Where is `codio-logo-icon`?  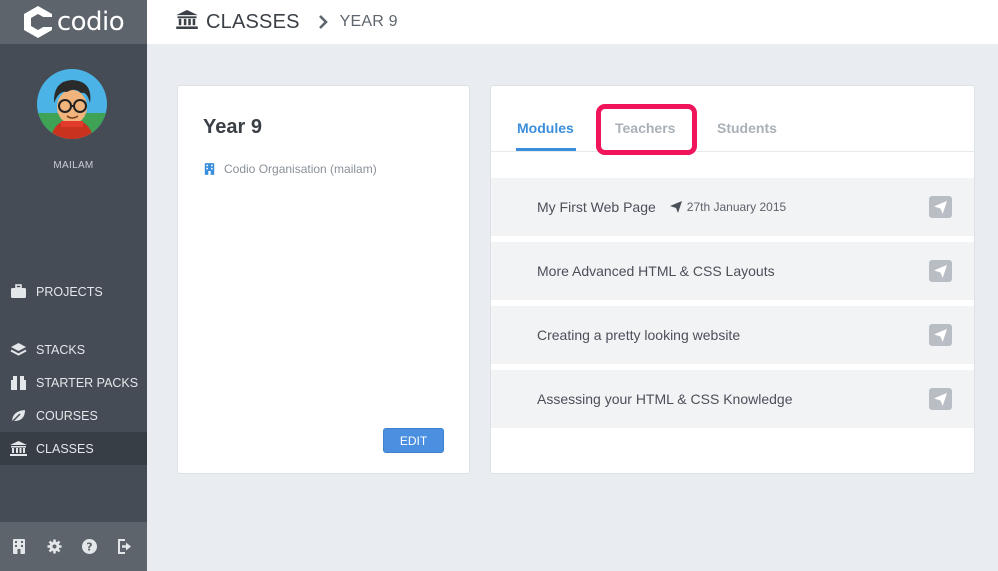
codio-logo-icon is located at coordinates (38, 22).